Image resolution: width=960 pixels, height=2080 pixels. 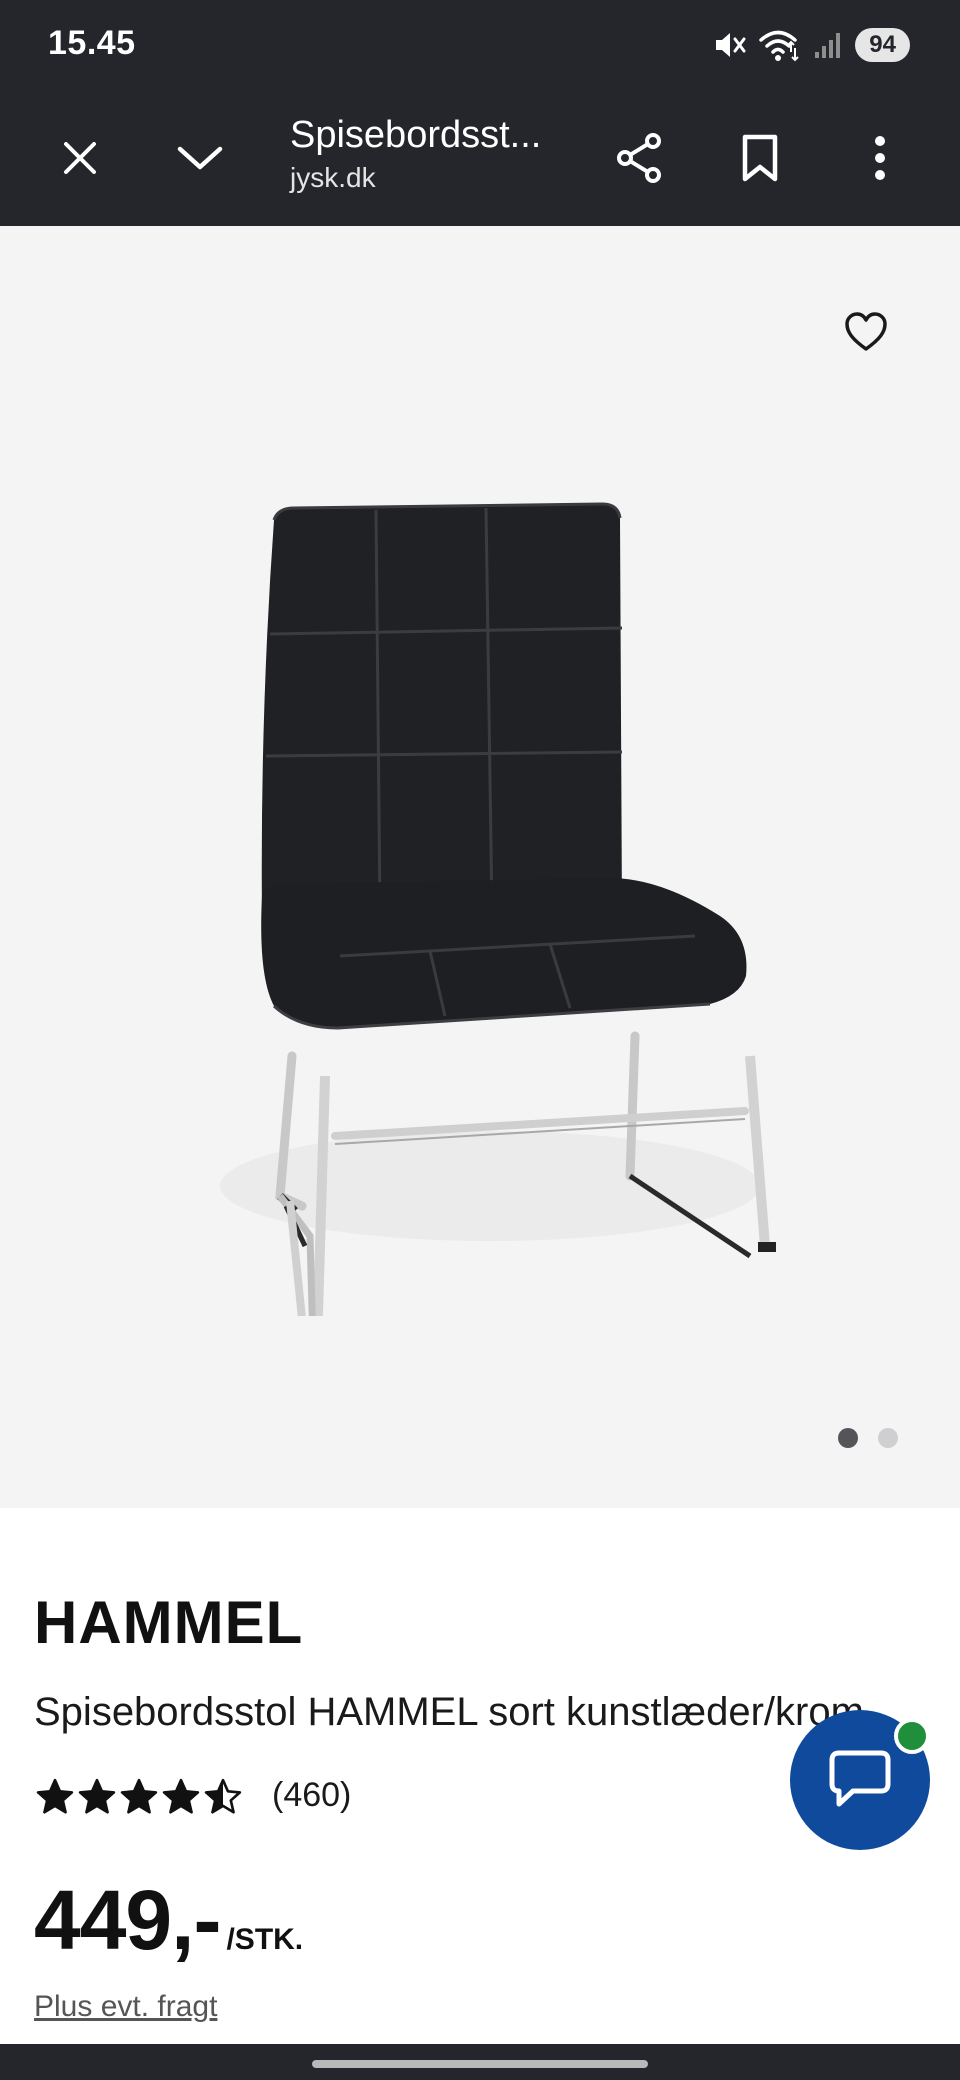 I want to click on page-title-area: Spisebordsst... jysk.dk, so click(x=440, y=153).